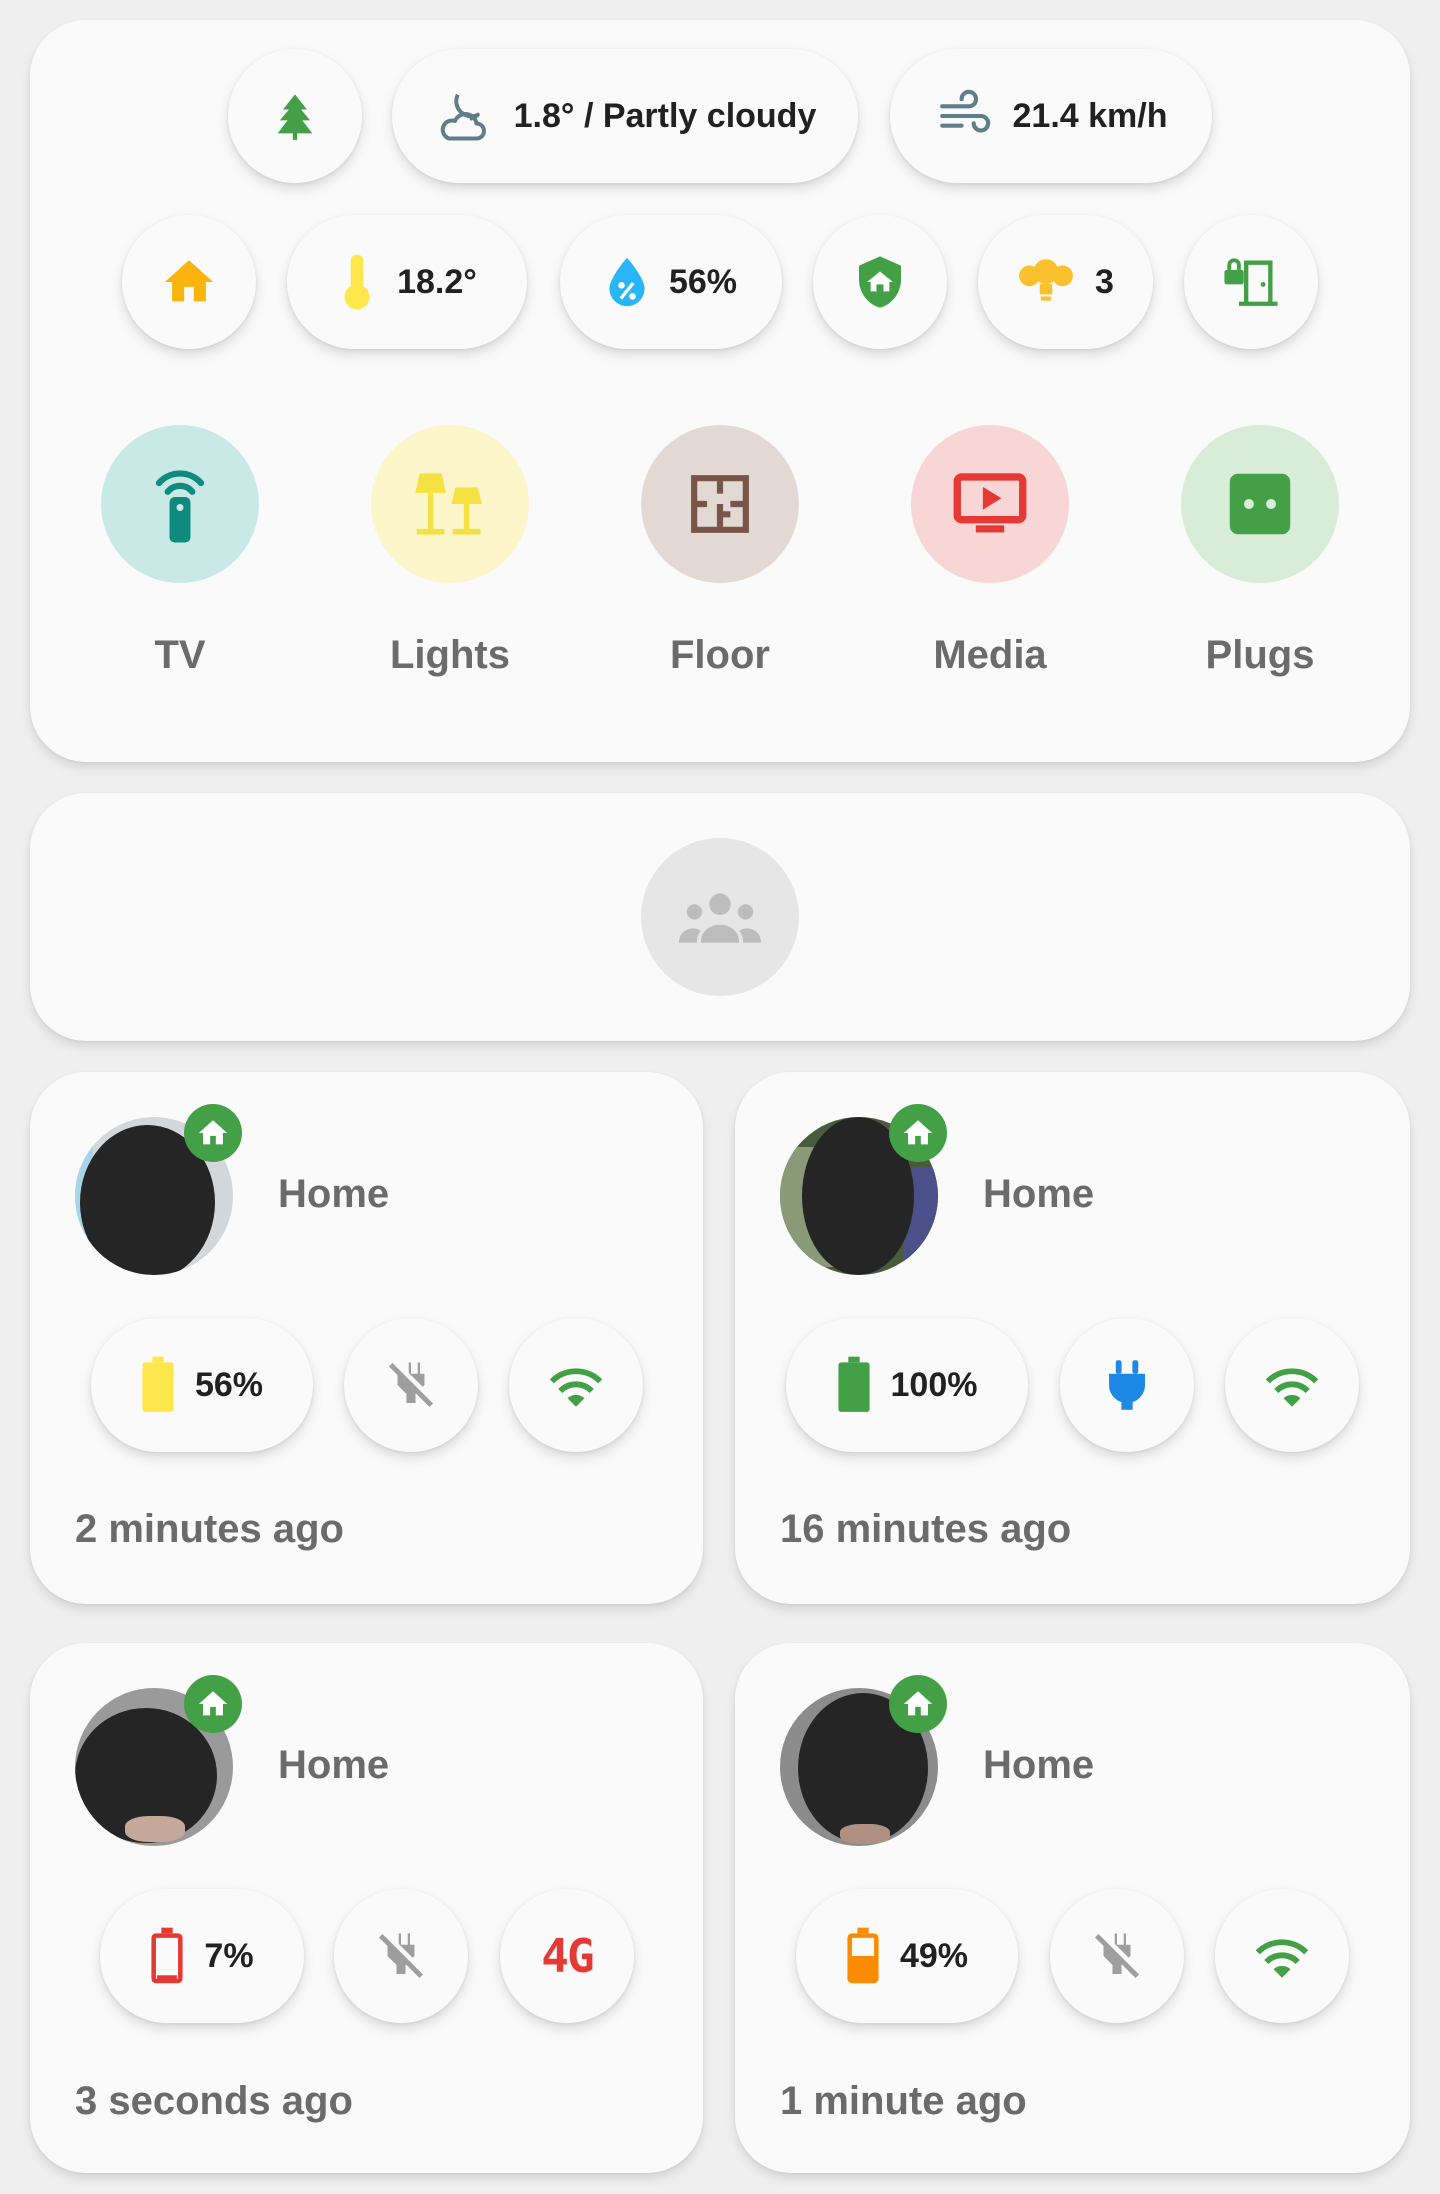 This screenshot has height=2194, width=1440. I want to click on nav-tv: TV, so click(180, 551).